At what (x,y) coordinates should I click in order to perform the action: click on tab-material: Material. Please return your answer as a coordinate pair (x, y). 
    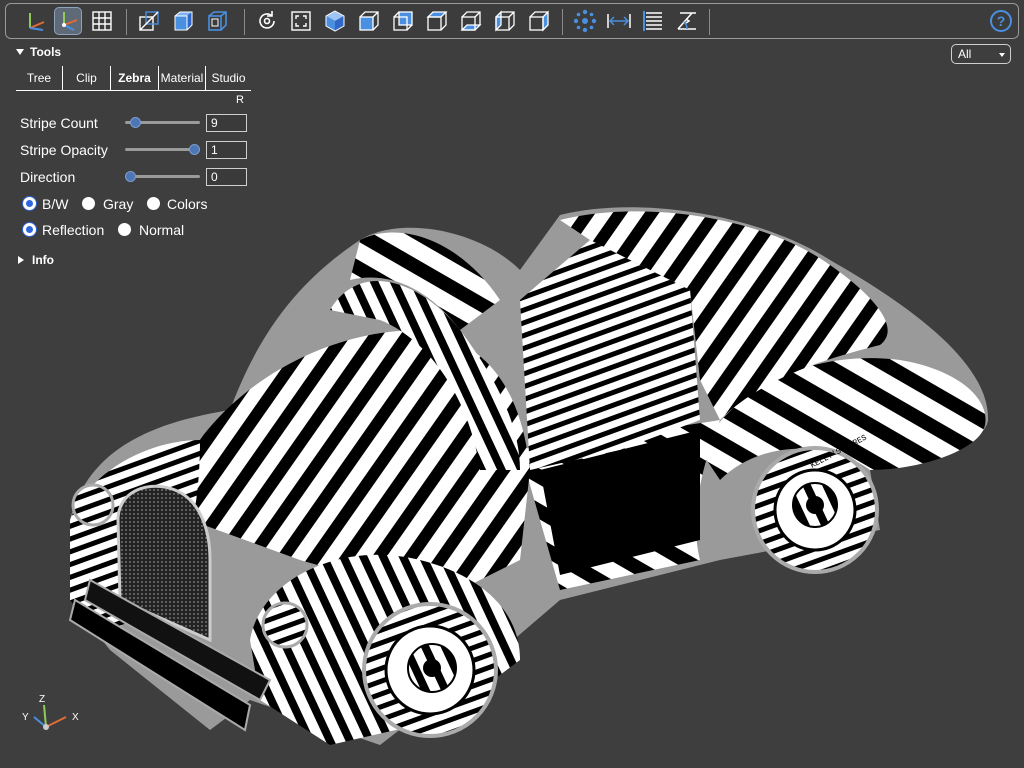
    Looking at the image, I should click on (182, 78).